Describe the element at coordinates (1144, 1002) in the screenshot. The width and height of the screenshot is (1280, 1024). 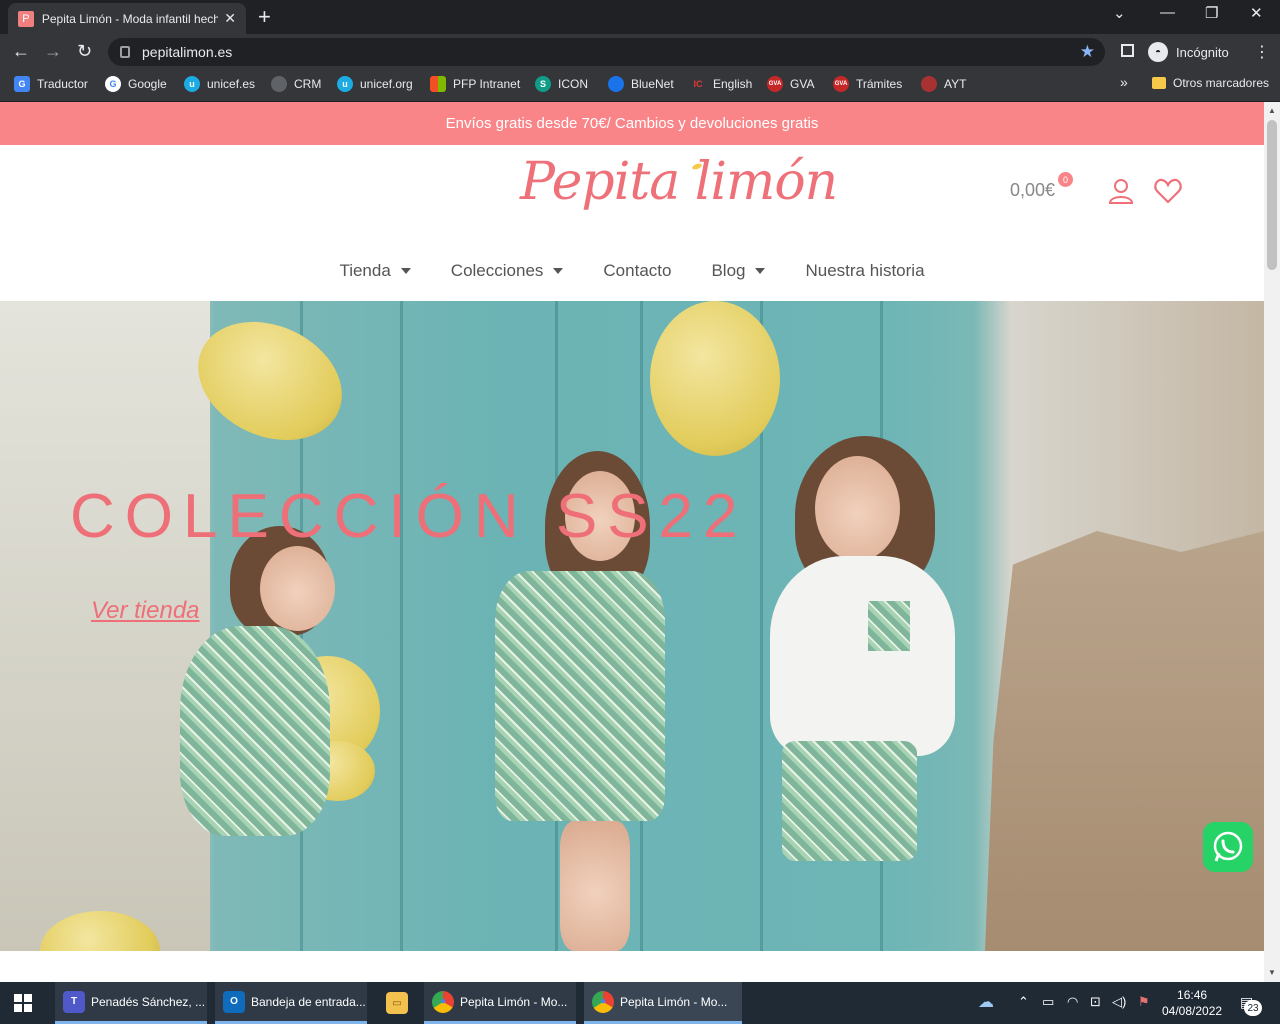
I see `security-icon: ⚑` at that location.